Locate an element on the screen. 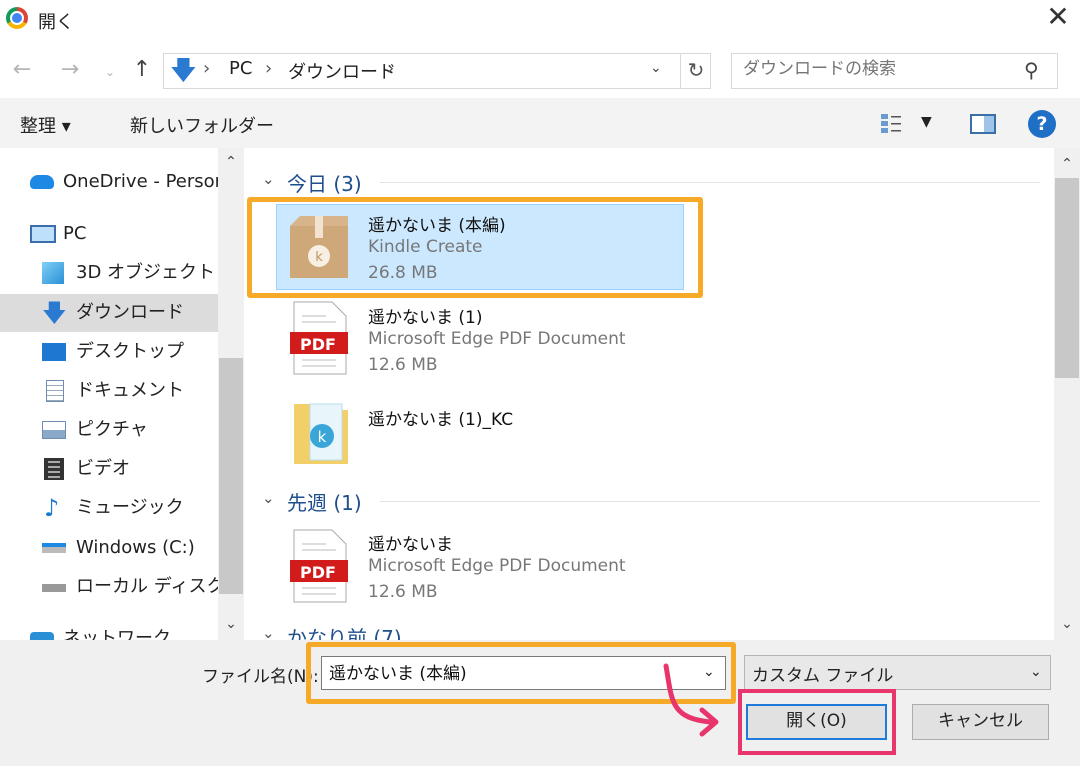  file-type-value: カスタム ファイル is located at coordinates (823, 676).